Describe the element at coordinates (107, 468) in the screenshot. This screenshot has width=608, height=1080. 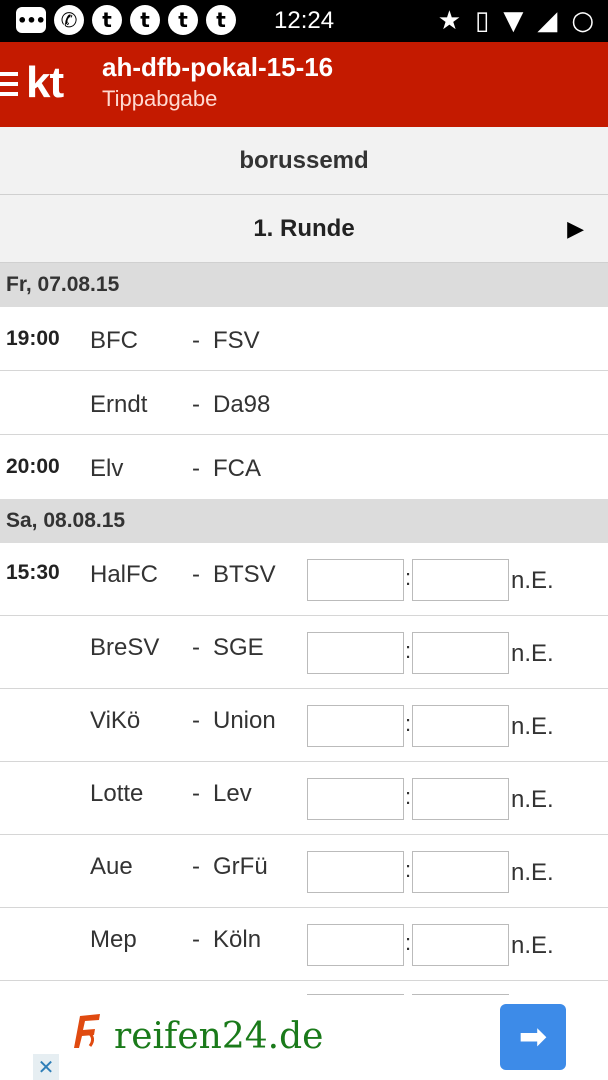
I see `home-team: Elv` at that location.